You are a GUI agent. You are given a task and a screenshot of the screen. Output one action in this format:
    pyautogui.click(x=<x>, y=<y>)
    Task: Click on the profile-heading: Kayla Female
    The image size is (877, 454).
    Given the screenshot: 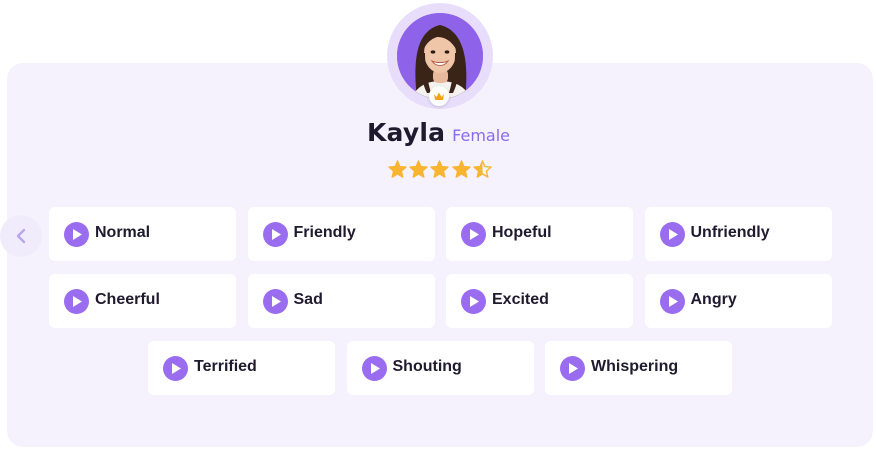 What is the action you would take?
    pyautogui.click(x=438, y=132)
    